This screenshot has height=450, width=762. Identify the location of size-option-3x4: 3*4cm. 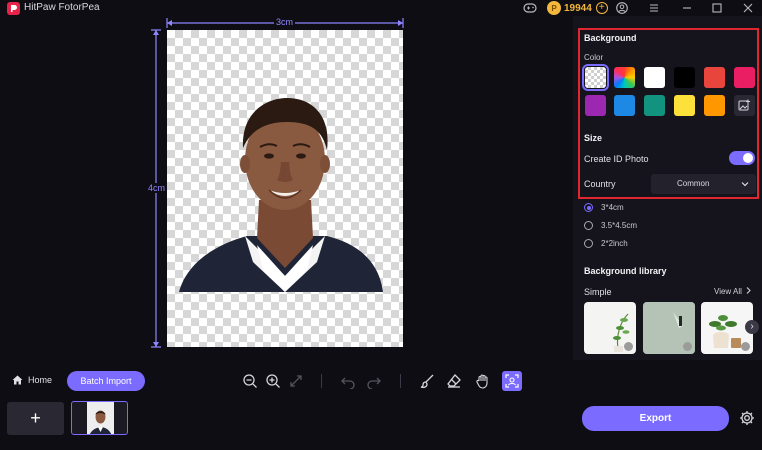
(604, 207).